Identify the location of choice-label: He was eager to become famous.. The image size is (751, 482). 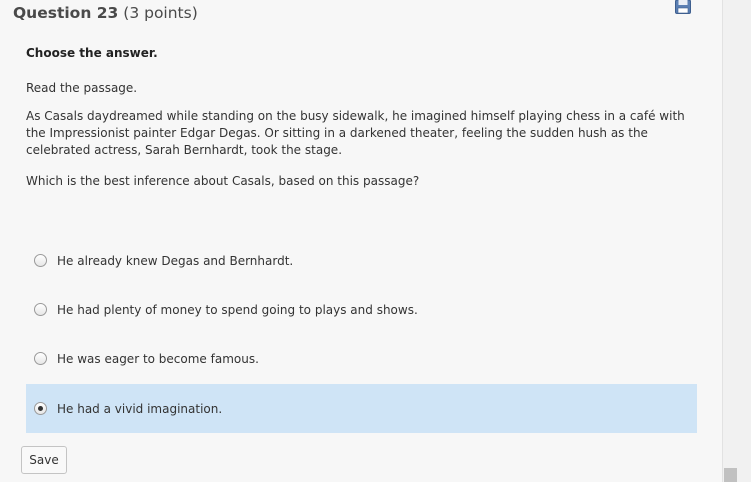
(158, 358).